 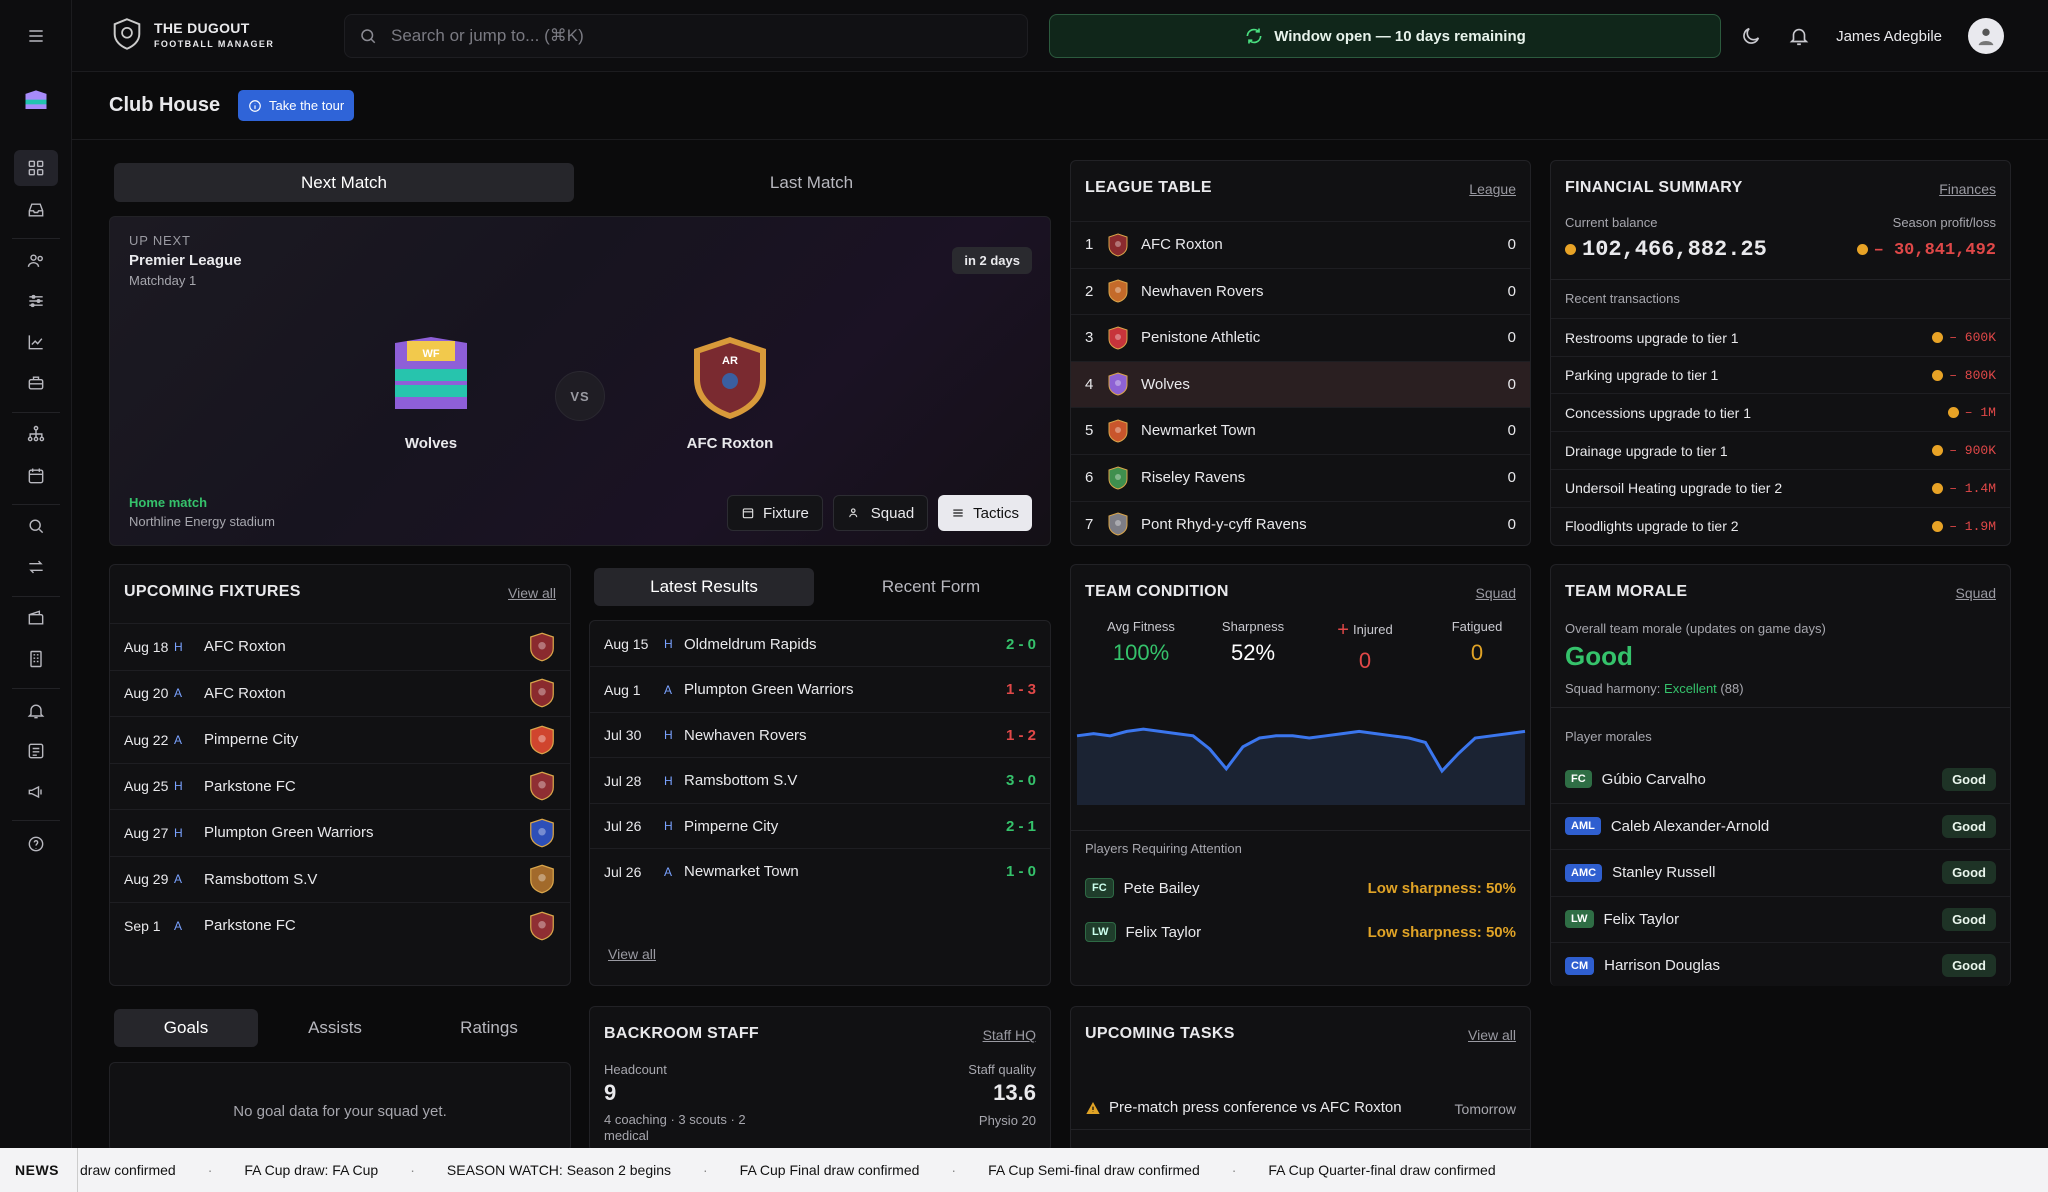 I want to click on tab-recent-form: Recent Form, so click(x=931, y=587).